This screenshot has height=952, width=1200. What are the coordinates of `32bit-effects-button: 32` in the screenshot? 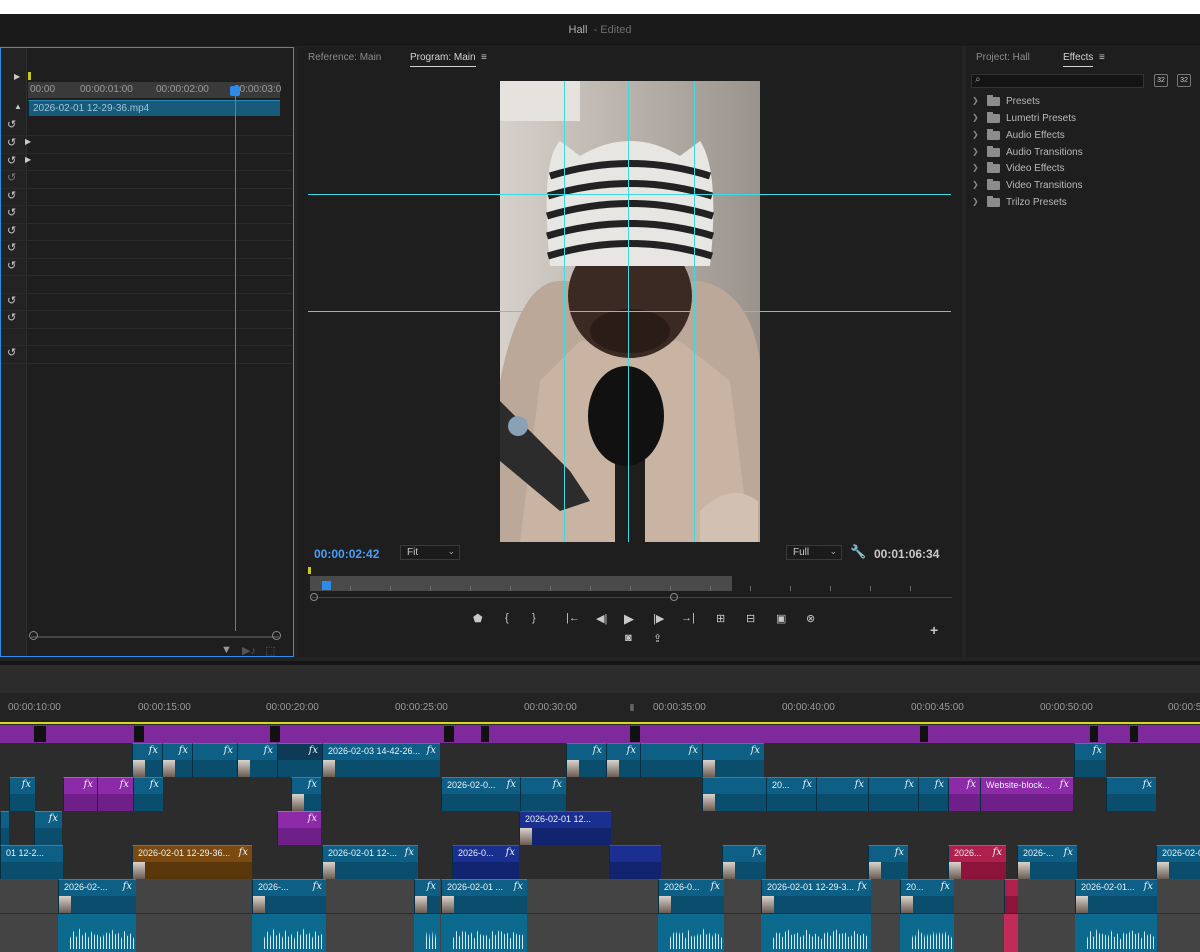 It's located at (1184, 80).